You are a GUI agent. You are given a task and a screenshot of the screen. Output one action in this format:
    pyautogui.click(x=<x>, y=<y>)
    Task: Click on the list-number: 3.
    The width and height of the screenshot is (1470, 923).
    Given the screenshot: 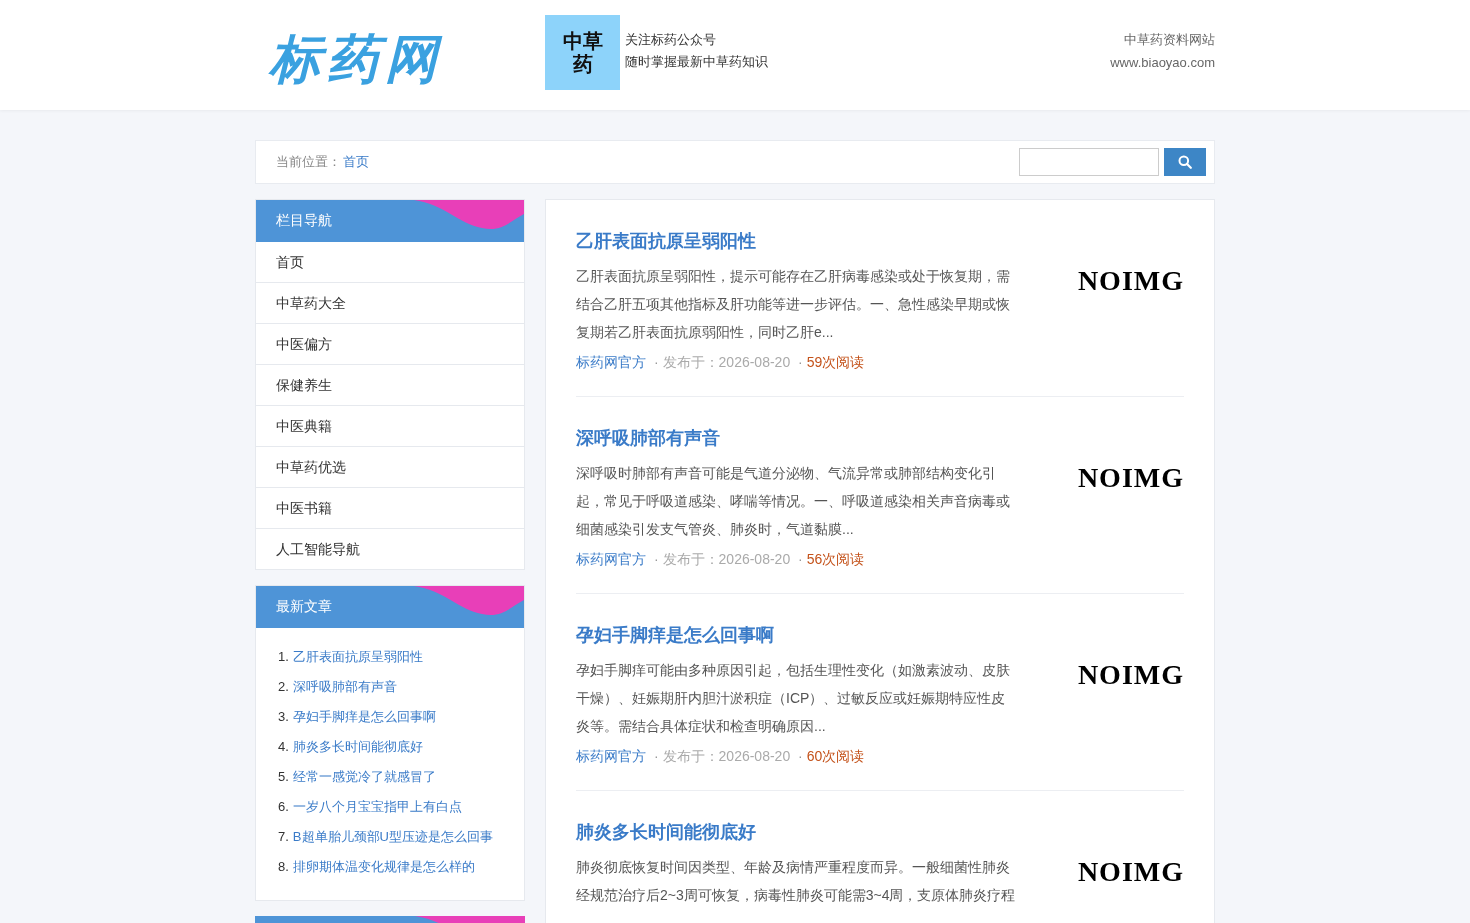 What is the action you would take?
    pyautogui.click(x=283, y=717)
    